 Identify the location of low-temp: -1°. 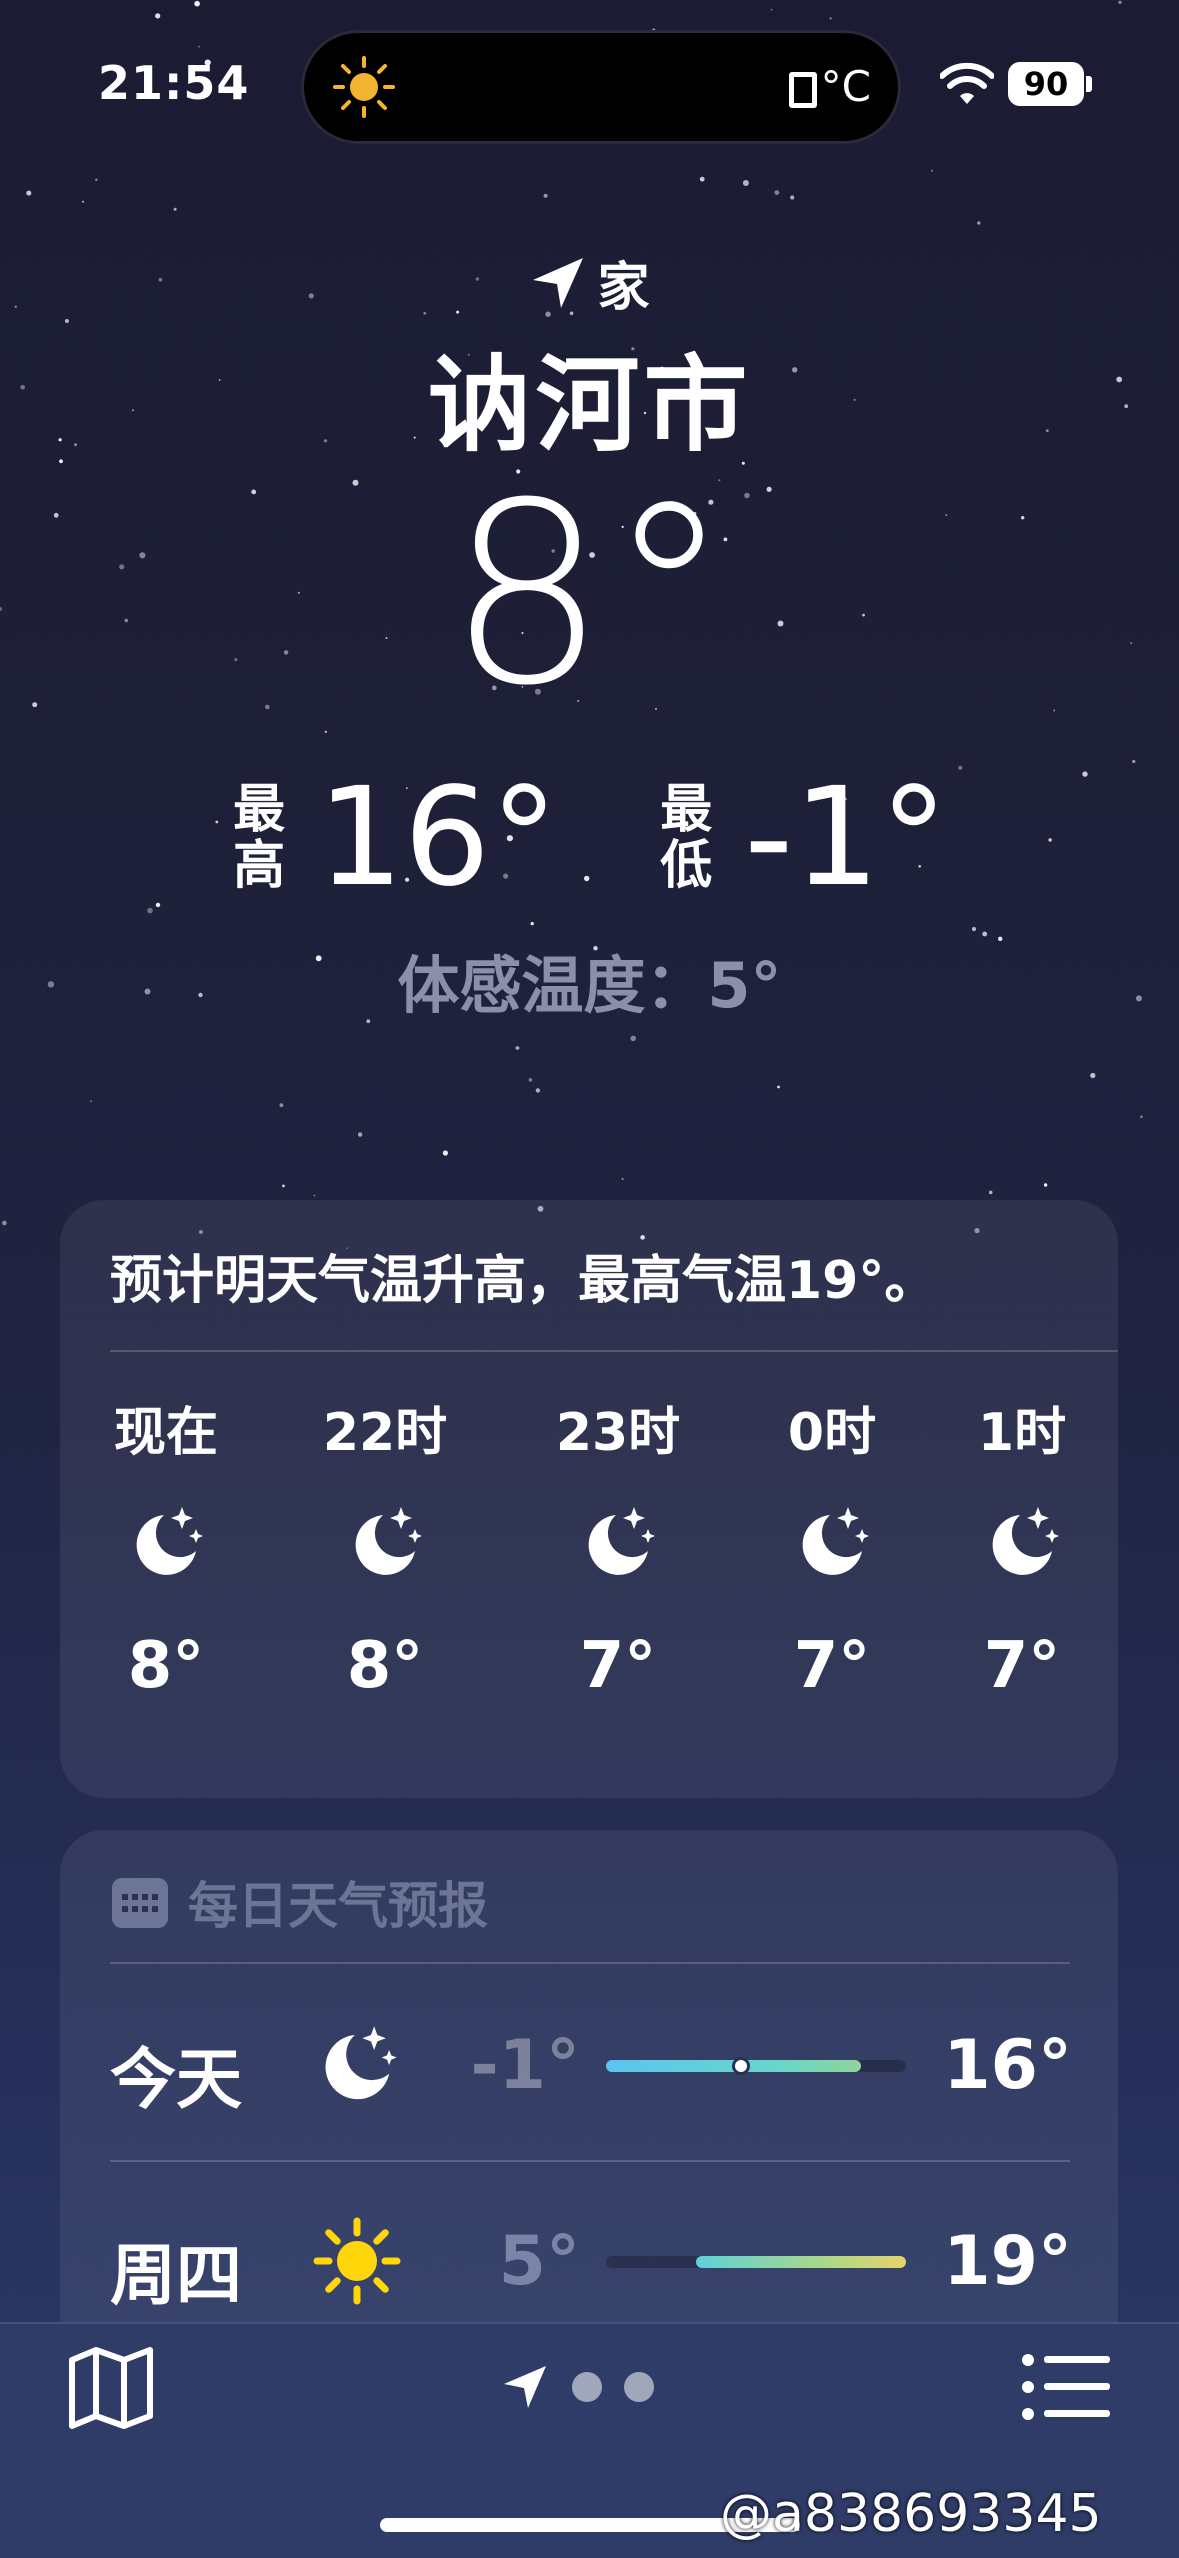
(846, 838).